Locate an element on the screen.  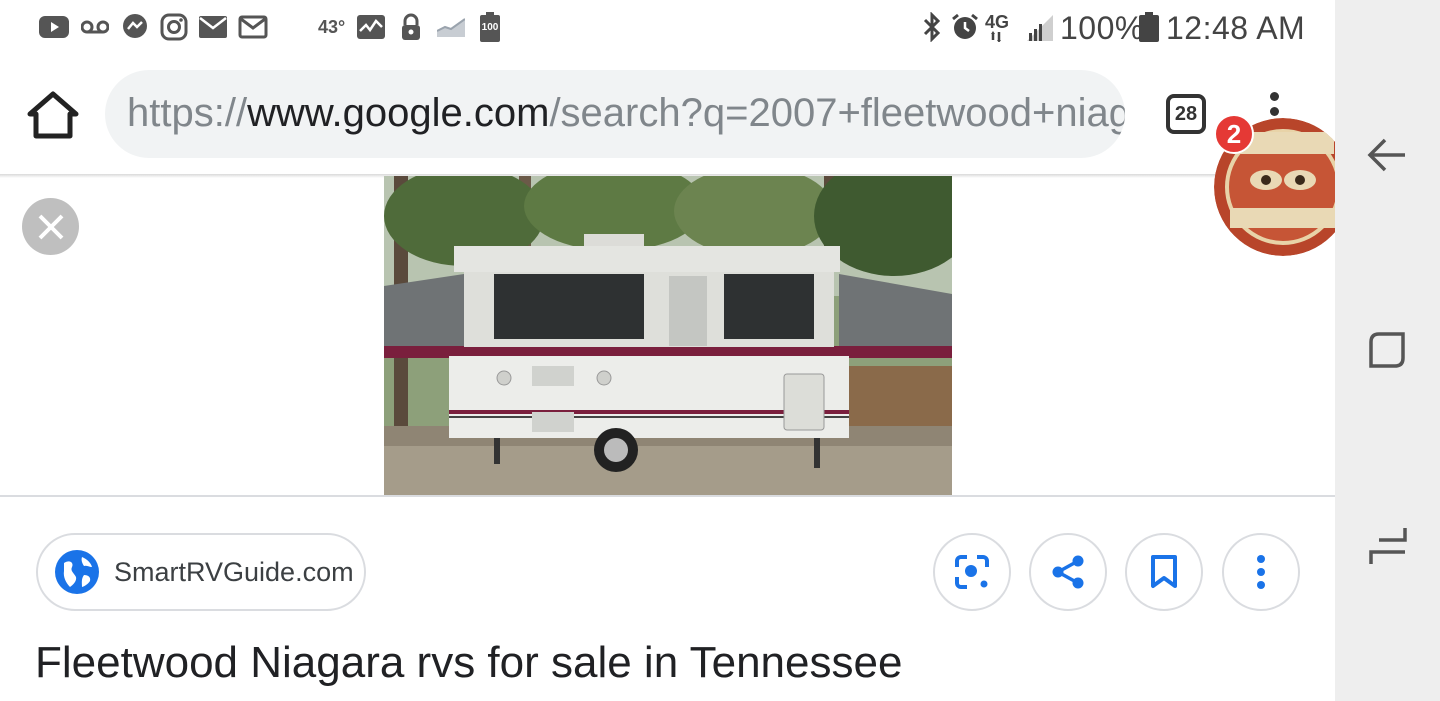
temperature-text: 43° is located at coordinates (332, 27).